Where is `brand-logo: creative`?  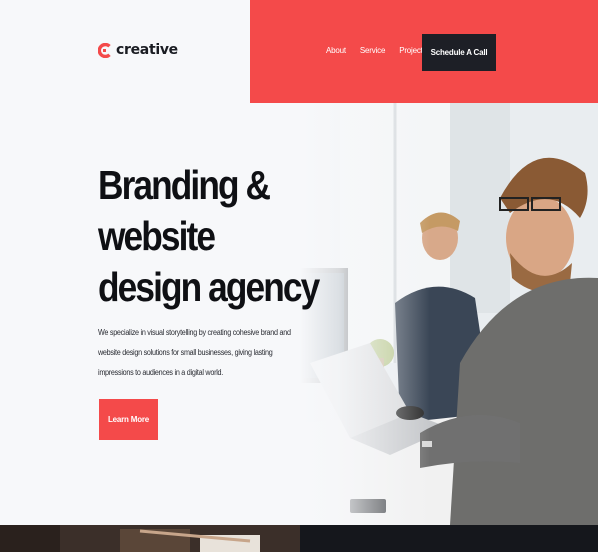 brand-logo: creative is located at coordinates (138, 50).